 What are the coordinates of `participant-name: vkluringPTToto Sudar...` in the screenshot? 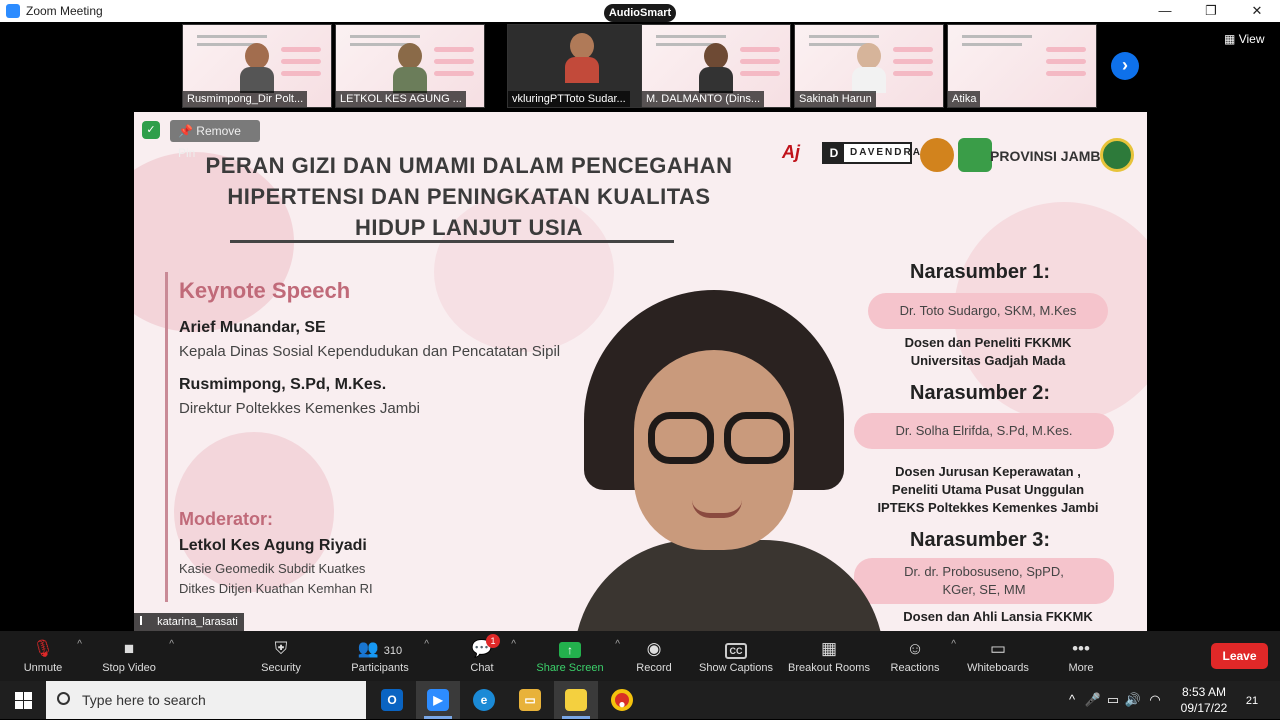 It's located at (569, 99).